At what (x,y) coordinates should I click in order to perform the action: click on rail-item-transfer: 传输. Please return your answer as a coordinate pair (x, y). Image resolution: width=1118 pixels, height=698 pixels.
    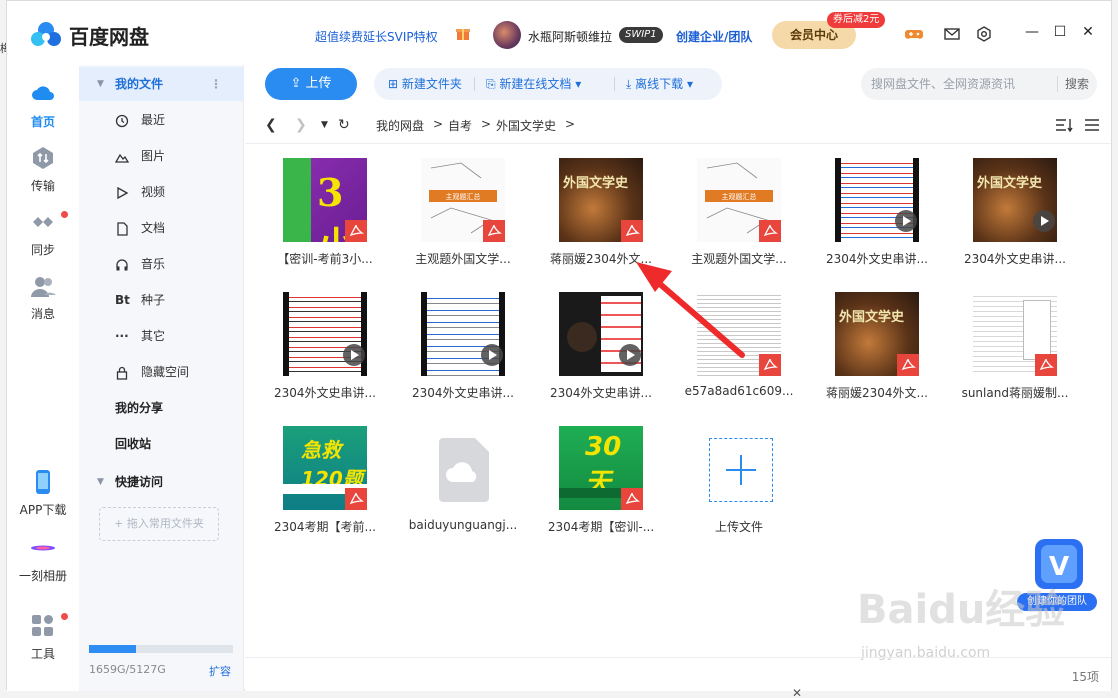
    Looking at the image, I should click on (43, 169).